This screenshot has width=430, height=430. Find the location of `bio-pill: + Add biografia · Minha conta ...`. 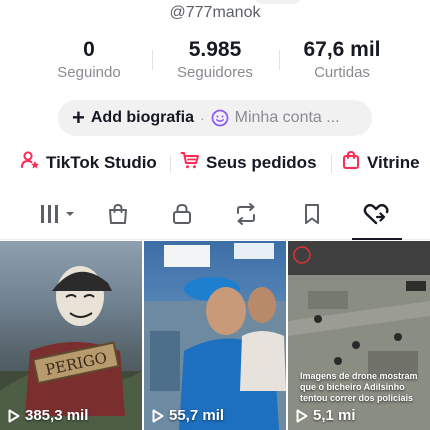

bio-pill: + Add biografia · Minha conta ... is located at coordinates (215, 118).